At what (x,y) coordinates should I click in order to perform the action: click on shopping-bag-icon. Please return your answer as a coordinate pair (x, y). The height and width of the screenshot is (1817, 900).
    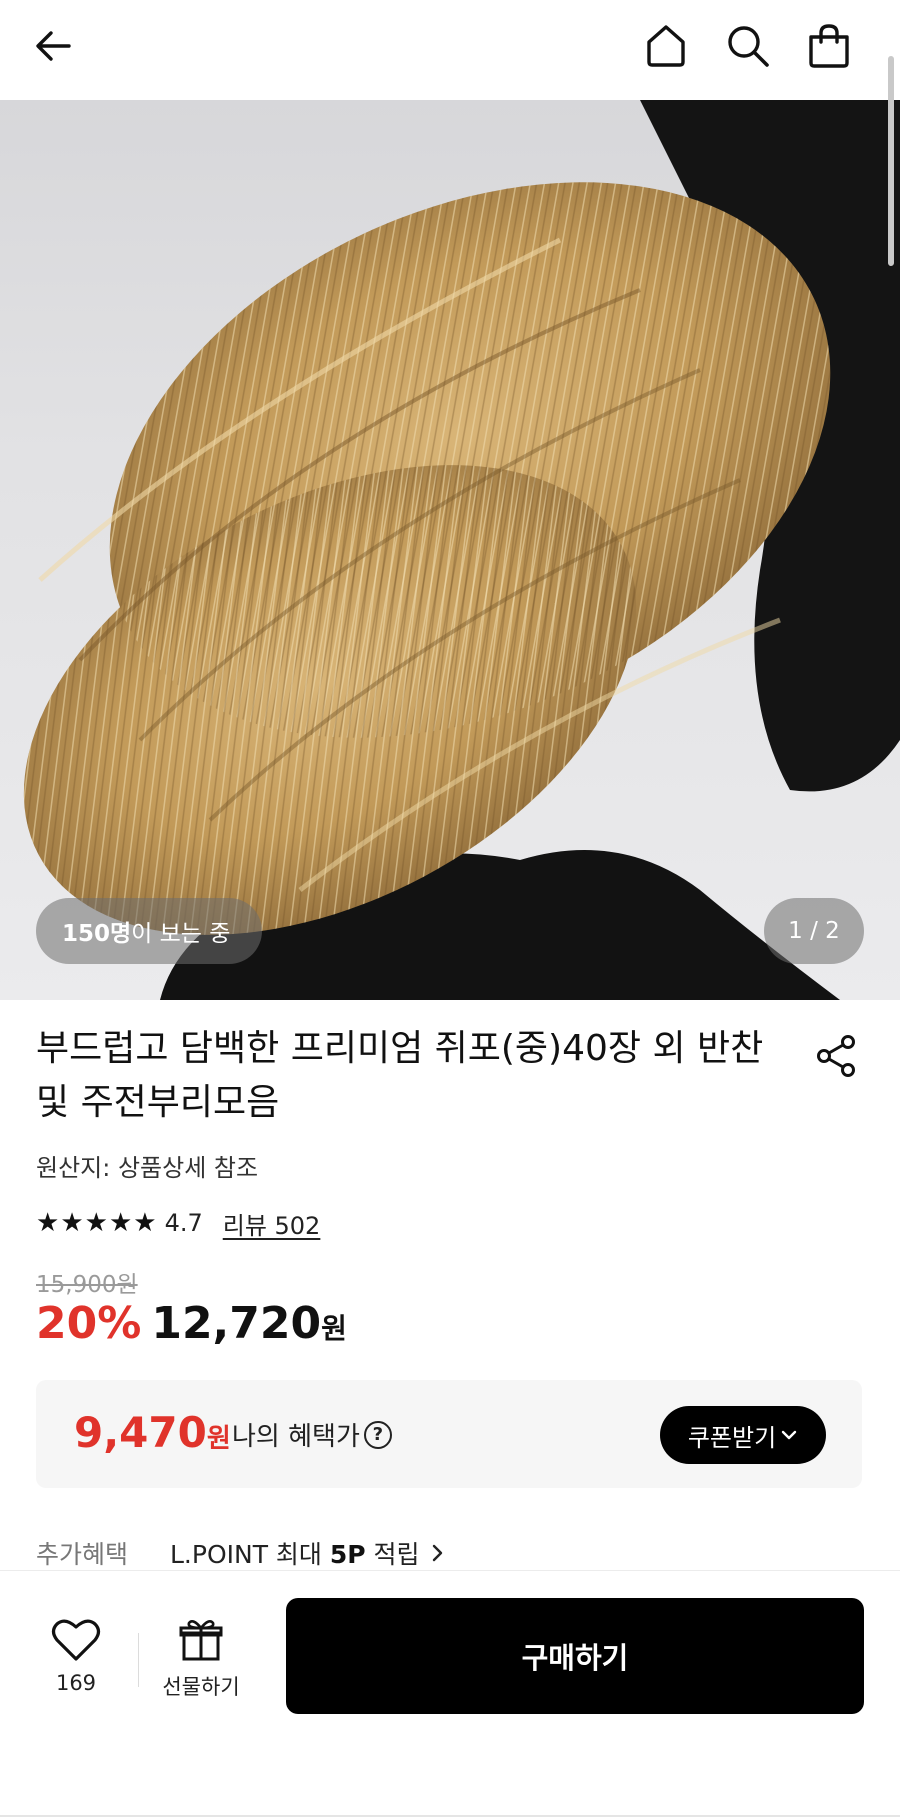
    Looking at the image, I should click on (829, 46).